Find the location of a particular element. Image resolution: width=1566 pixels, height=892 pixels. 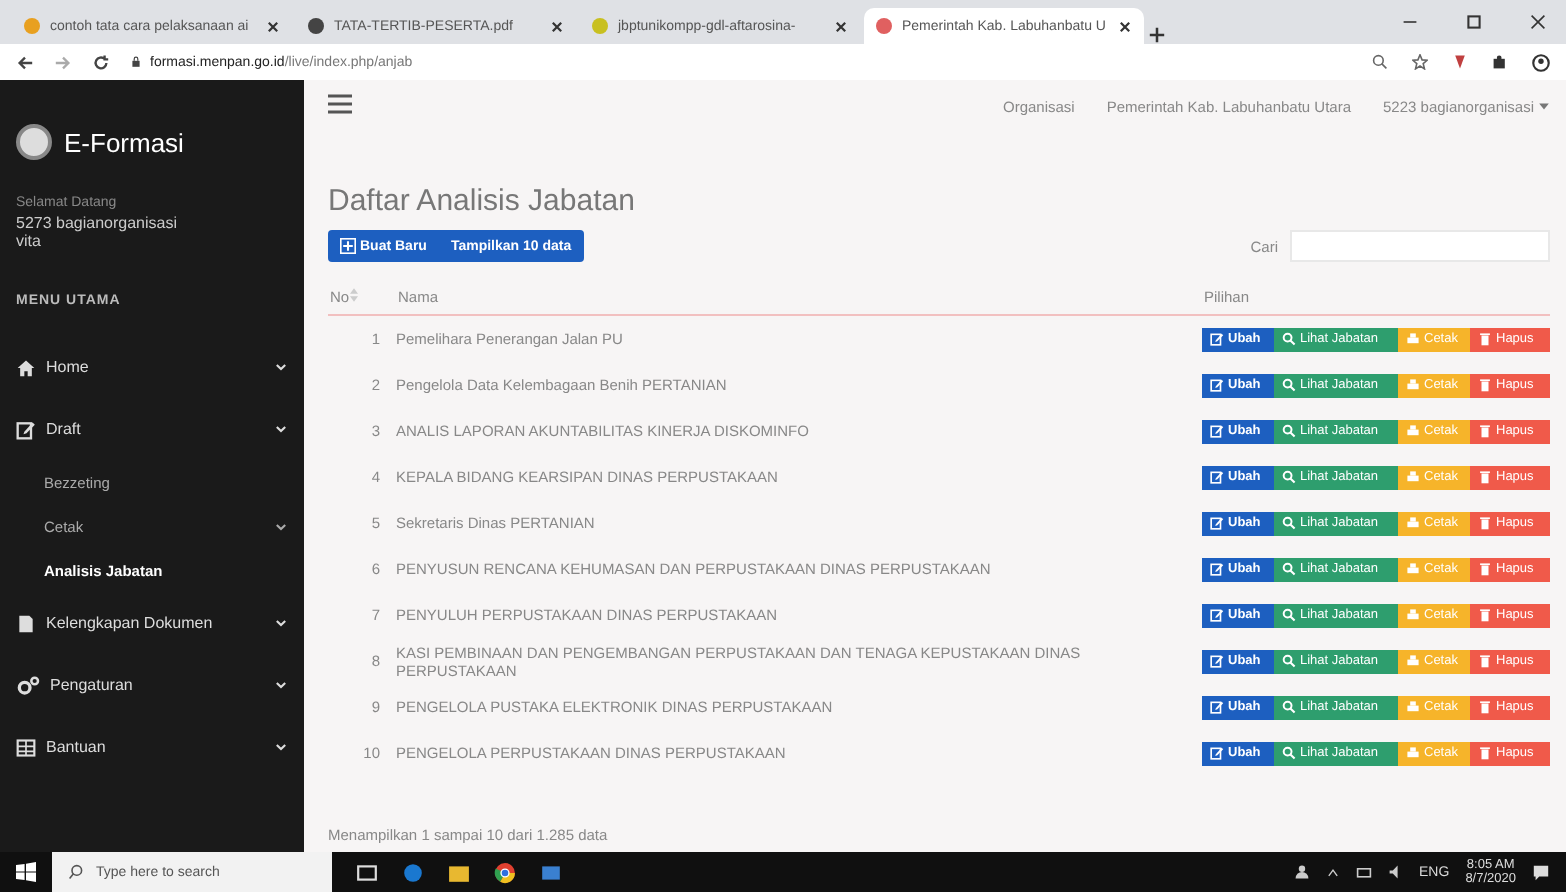

sidebar-item: Pengaturan is located at coordinates (152, 685).